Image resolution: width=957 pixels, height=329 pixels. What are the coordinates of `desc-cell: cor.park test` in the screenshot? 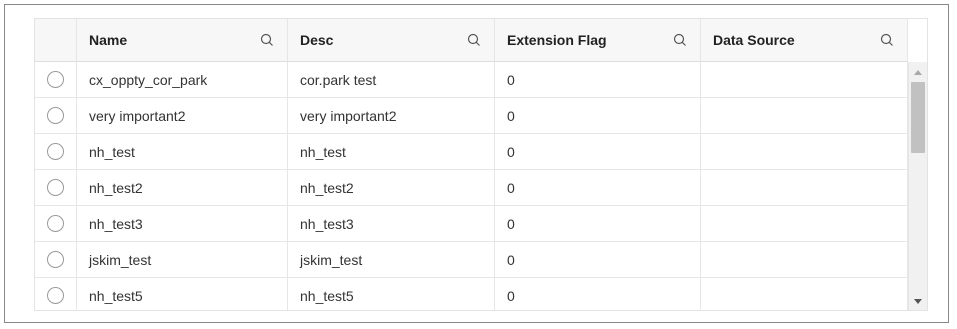 It's located at (391, 79).